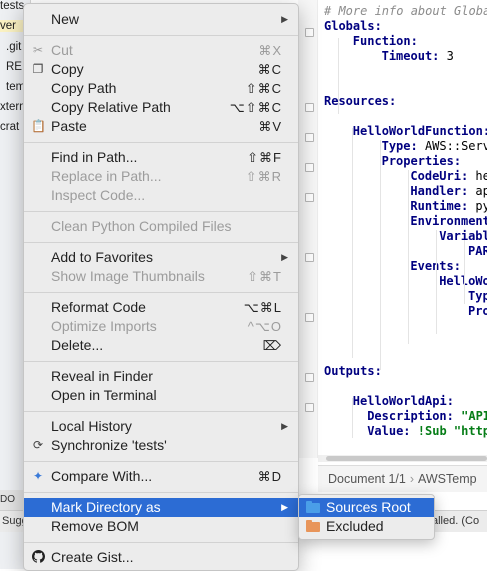 The image size is (487, 571). Describe the element at coordinates (406, 458) in the screenshot. I see `scrollbar-thumb` at that location.